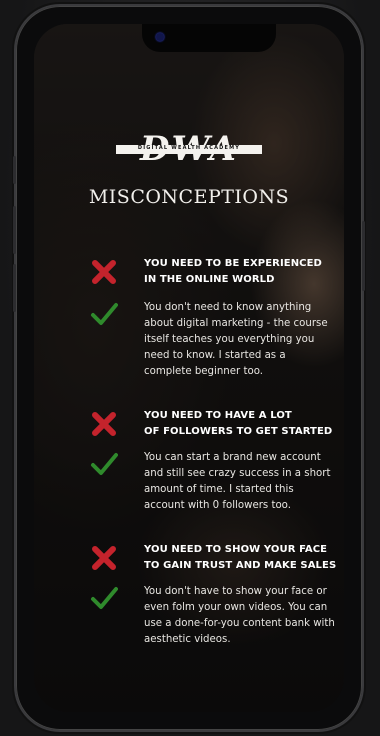 This screenshot has height=736, width=380. What do you see at coordinates (189, 197) in the screenshot?
I see `page-title: MISCONCEPTIONS` at bounding box center [189, 197].